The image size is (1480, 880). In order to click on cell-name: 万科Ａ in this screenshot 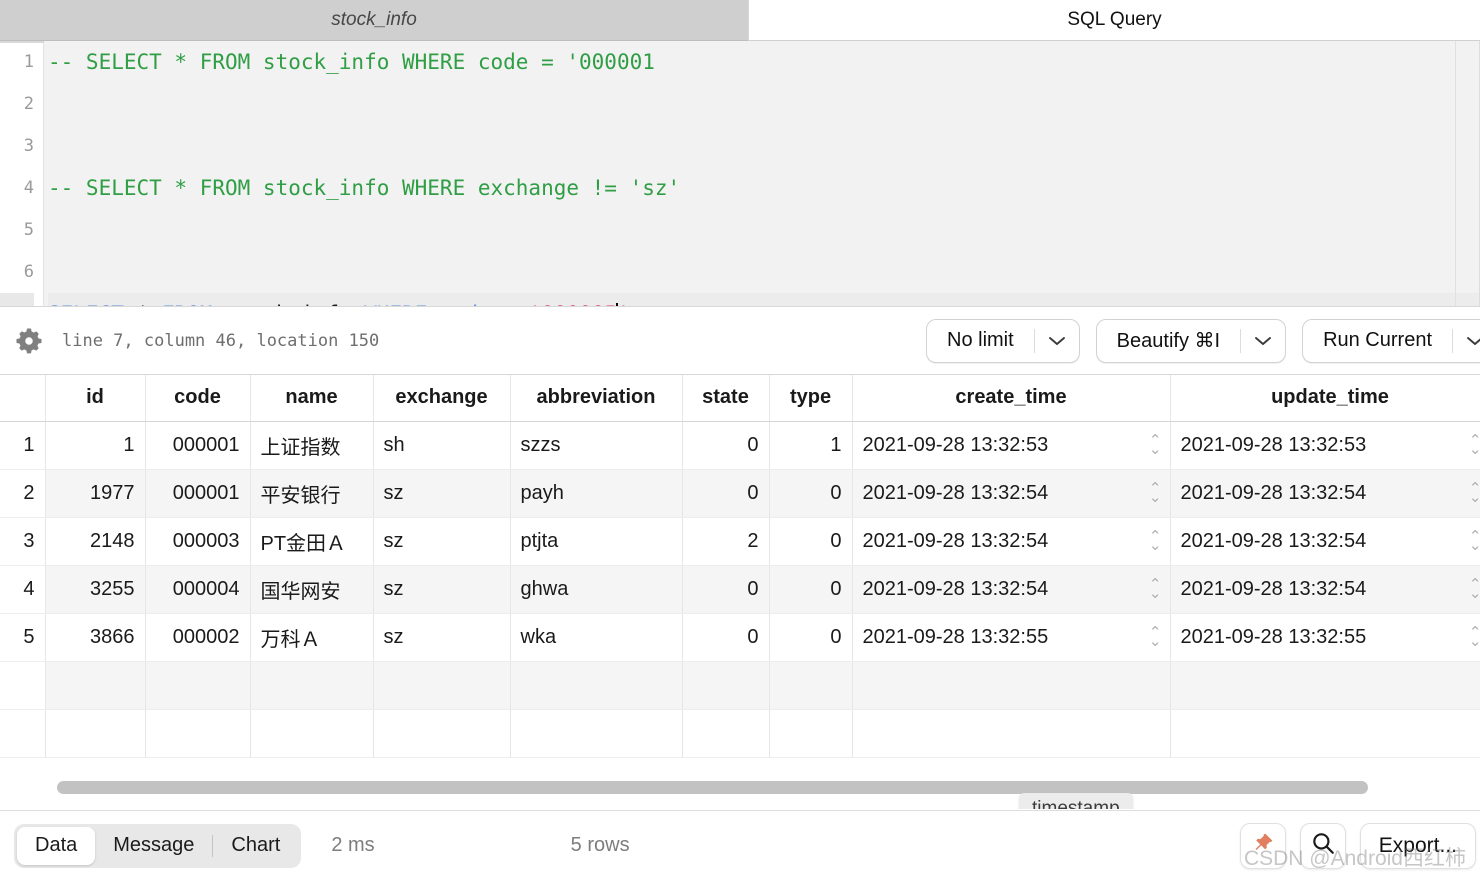, I will do `click(312, 637)`.